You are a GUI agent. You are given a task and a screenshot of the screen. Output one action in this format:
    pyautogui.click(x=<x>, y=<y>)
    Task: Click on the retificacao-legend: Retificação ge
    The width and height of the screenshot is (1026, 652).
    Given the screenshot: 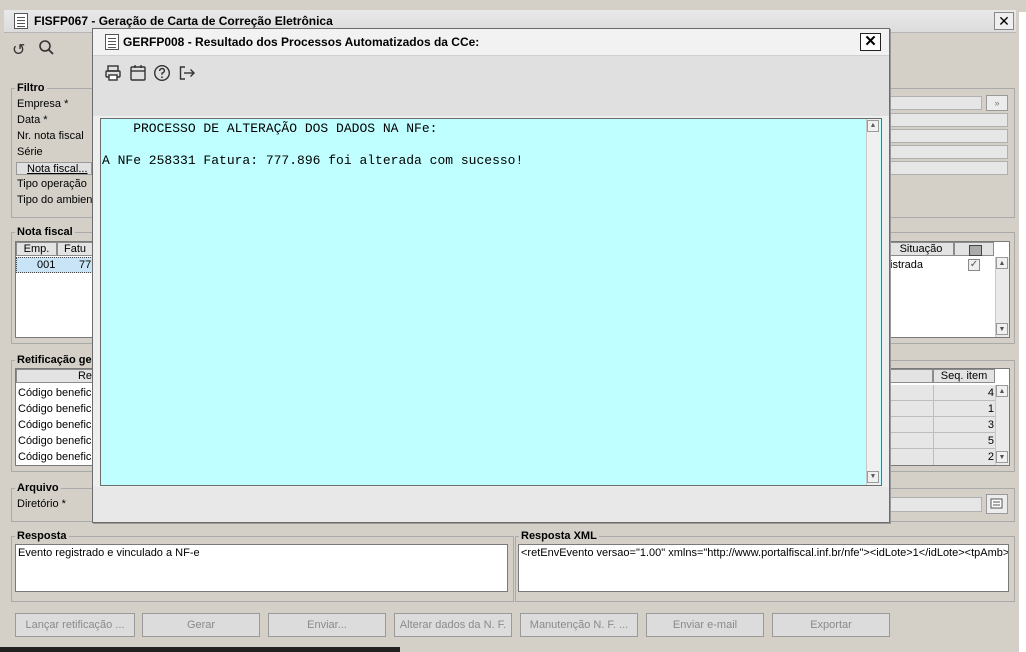 What is the action you would take?
    pyautogui.click(x=54, y=360)
    